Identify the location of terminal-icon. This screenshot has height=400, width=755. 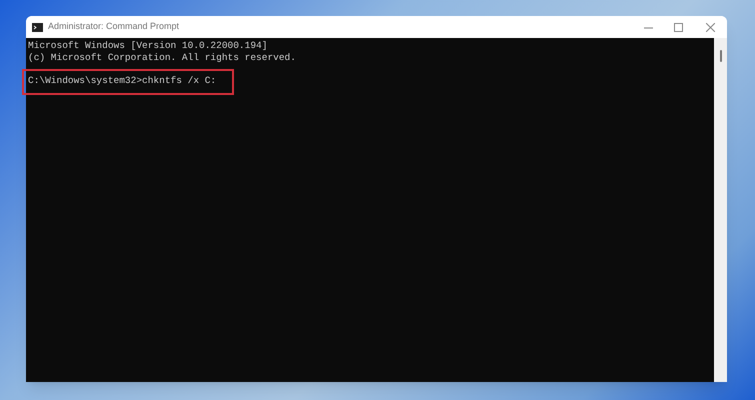
(37, 27).